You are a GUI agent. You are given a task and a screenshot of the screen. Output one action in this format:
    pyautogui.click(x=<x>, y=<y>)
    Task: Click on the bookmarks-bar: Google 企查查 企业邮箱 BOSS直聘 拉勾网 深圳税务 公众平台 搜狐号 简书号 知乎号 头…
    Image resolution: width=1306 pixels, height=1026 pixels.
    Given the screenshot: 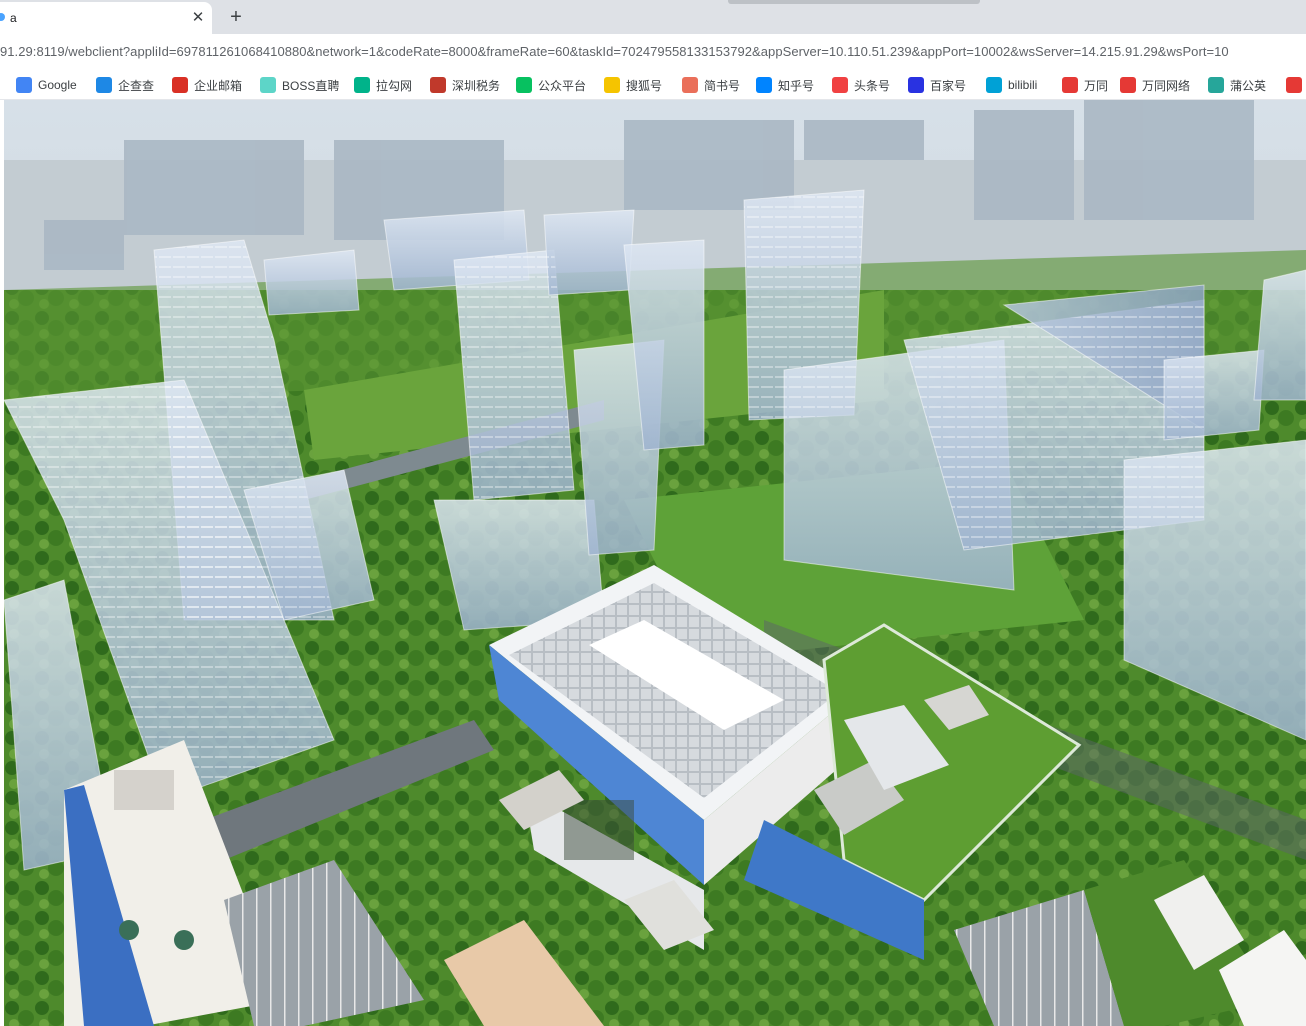 What is the action you would take?
    pyautogui.click(x=653, y=85)
    